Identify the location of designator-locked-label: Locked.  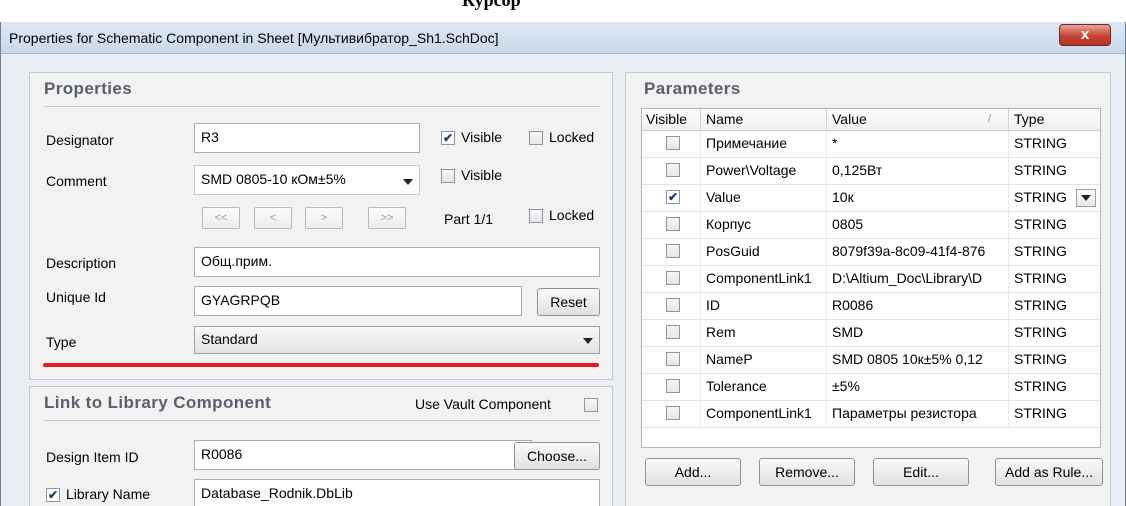
(572, 137).